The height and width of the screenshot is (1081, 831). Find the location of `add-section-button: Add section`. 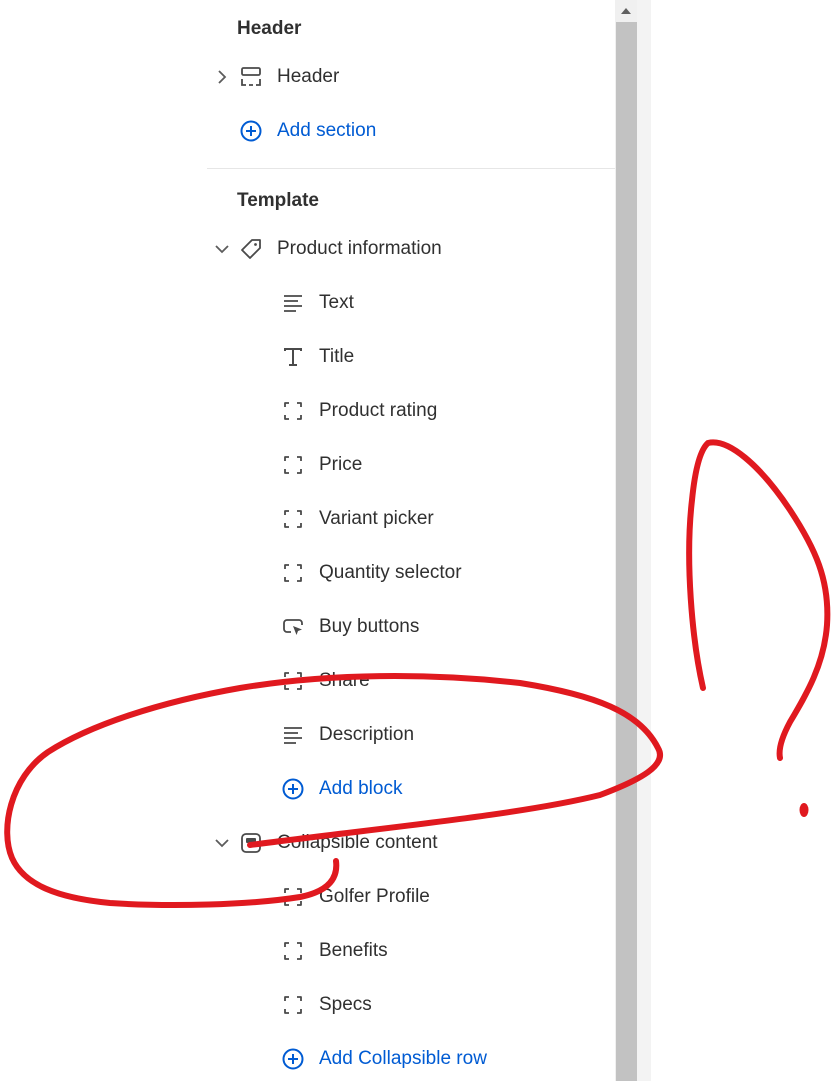

add-section-button: Add section is located at coordinates (307, 131).